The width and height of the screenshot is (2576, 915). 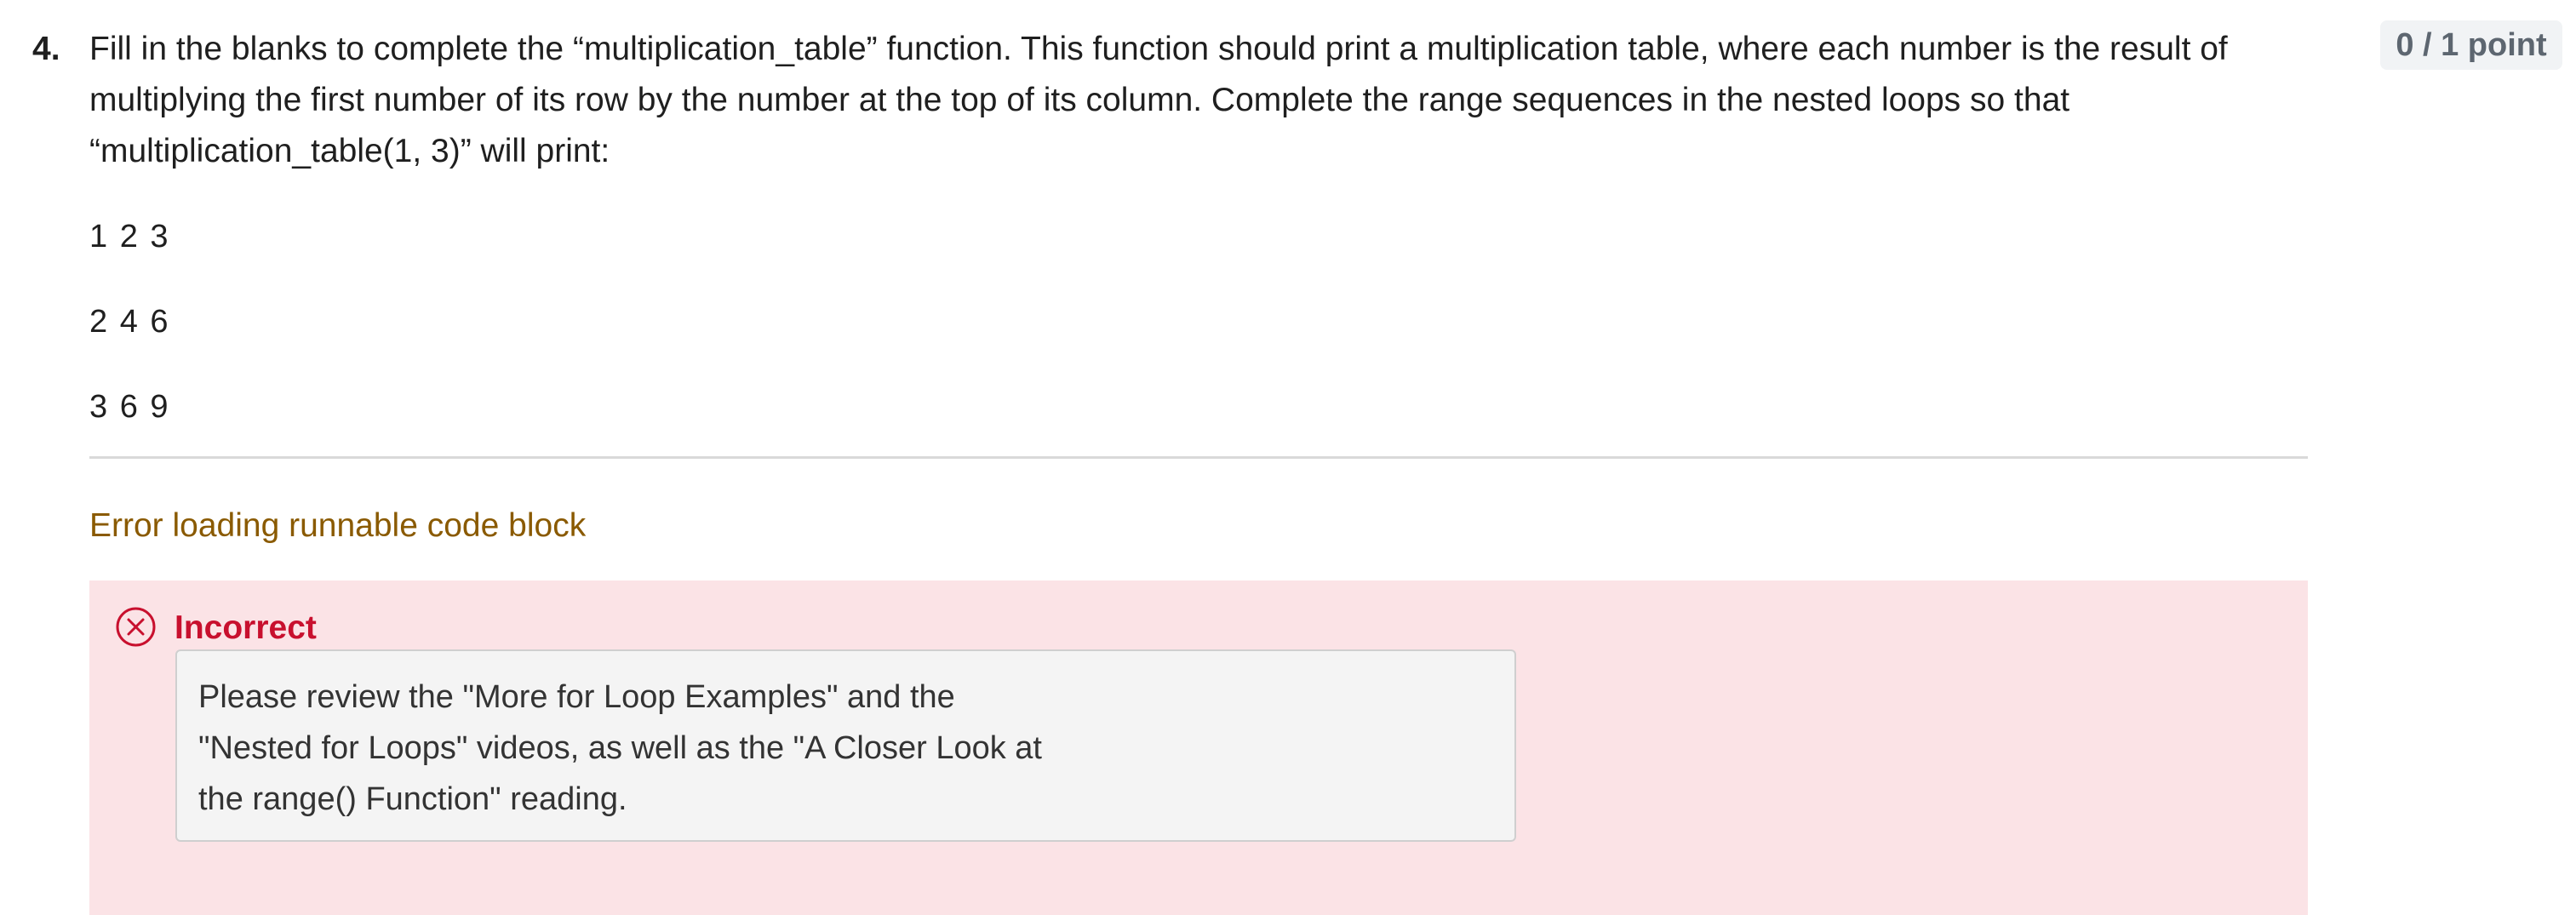 What do you see at coordinates (338, 525) in the screenshot?
I see `code-block-error: Error loading runnable code block` at bounding box center [338, 525].